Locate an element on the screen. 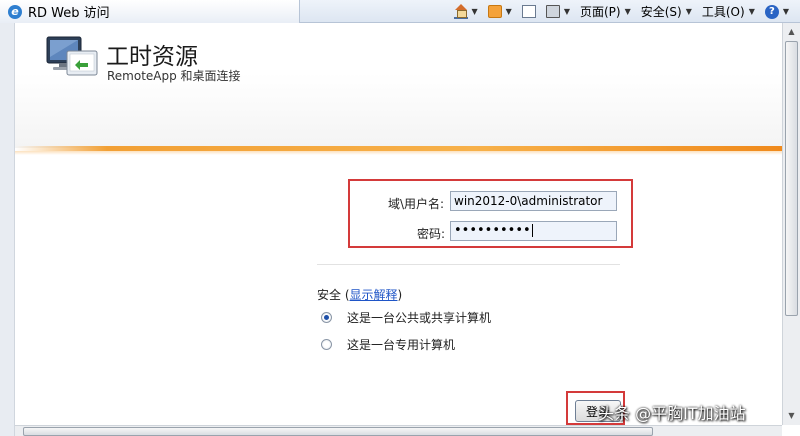 The image size is (800, 436). tools-menu: 工具(O) ▼ is located at coordinates (728, 11).